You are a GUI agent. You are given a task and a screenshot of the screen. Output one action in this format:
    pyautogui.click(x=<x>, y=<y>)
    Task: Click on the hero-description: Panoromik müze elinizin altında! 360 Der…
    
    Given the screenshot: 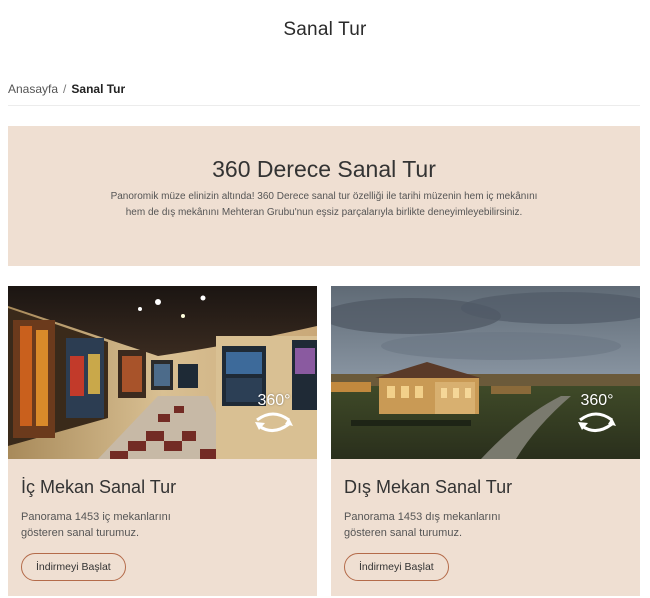 What is the action you would take?
    pyautogui.click(x=324, y=204)
    